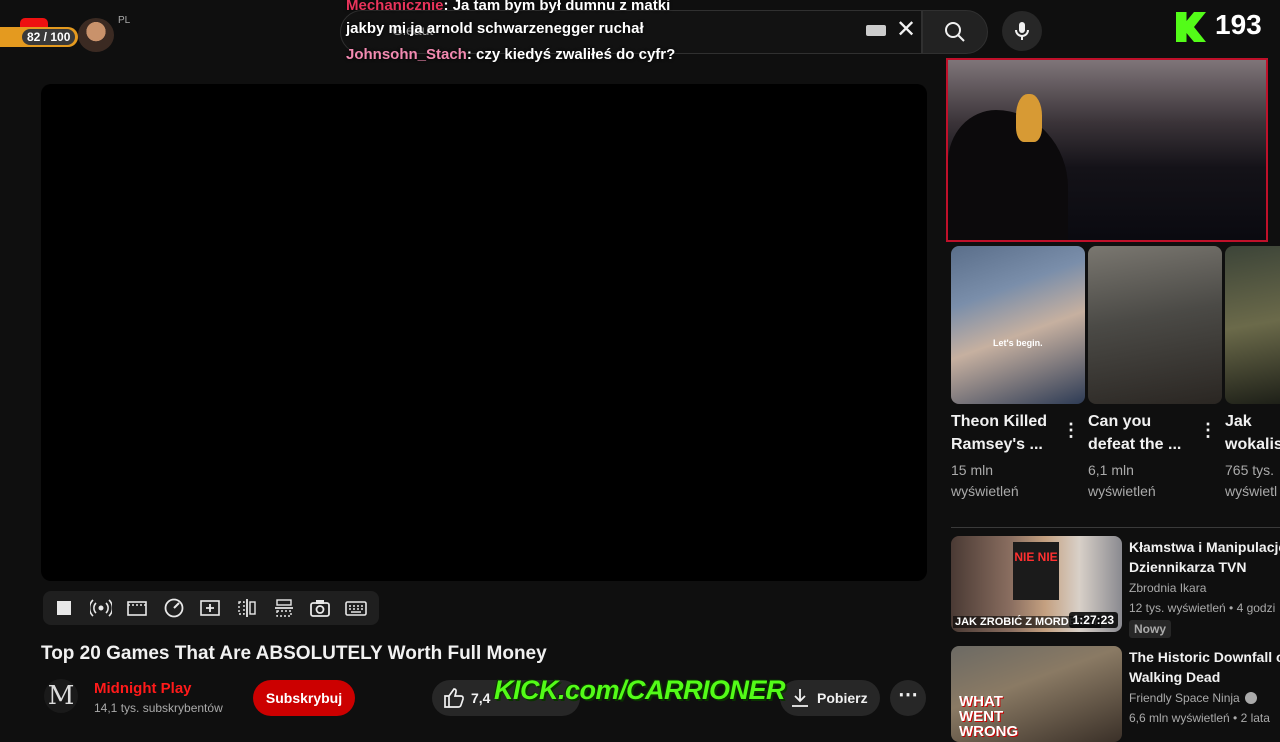  What do you see at coordinates (1093, 620) in the screenshot?
I see `video-duration: 1:27:23` at bounding box center [1093, 620].